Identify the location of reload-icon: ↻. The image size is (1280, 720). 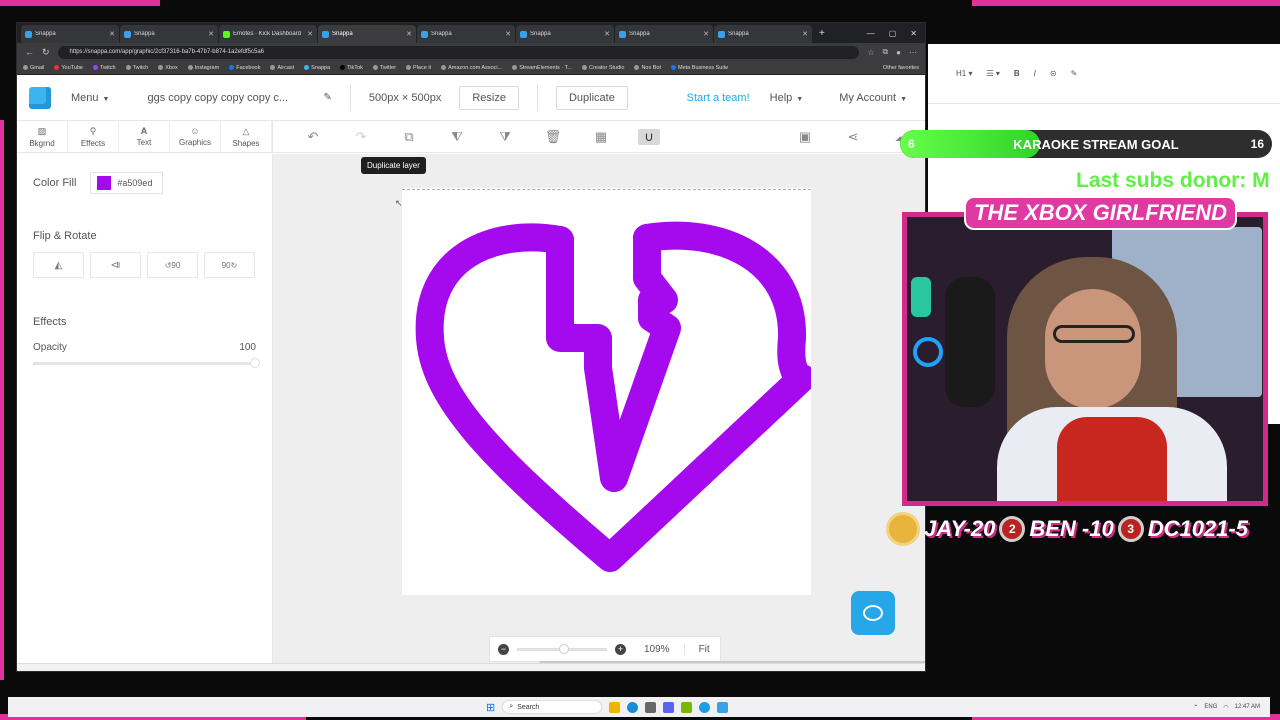
(46, 52).